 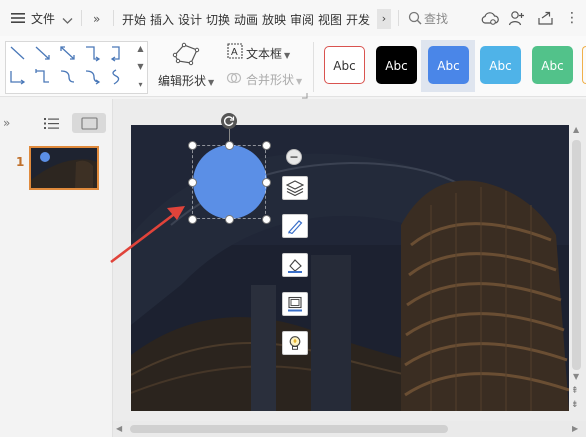 I want to click on search-button: 查找, so click(x=436, y=19).